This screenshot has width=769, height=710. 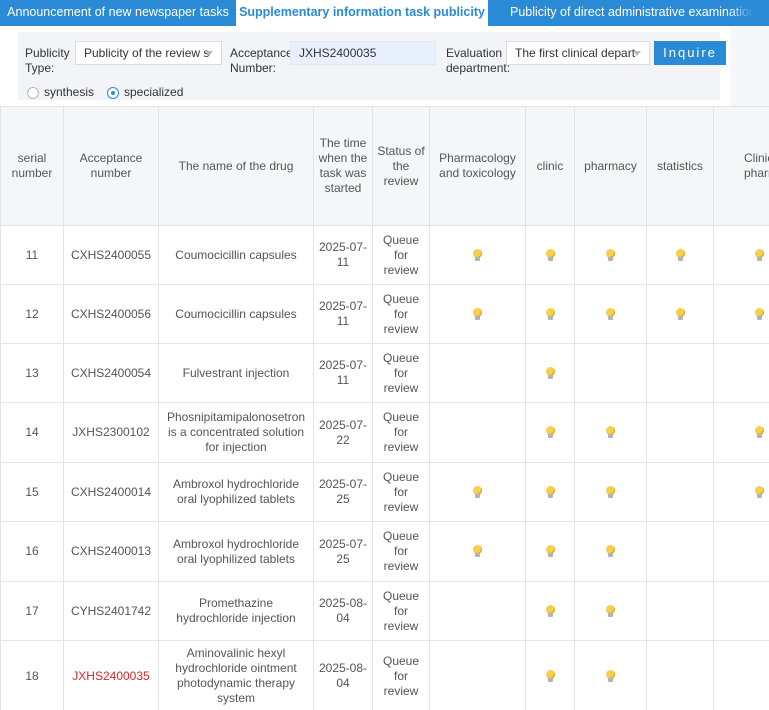 What do you see at coordinates (261, 60) in the screenshot?
I see `acceptance-number-label: Acceptance Number:` at bounding box center [261, 60].